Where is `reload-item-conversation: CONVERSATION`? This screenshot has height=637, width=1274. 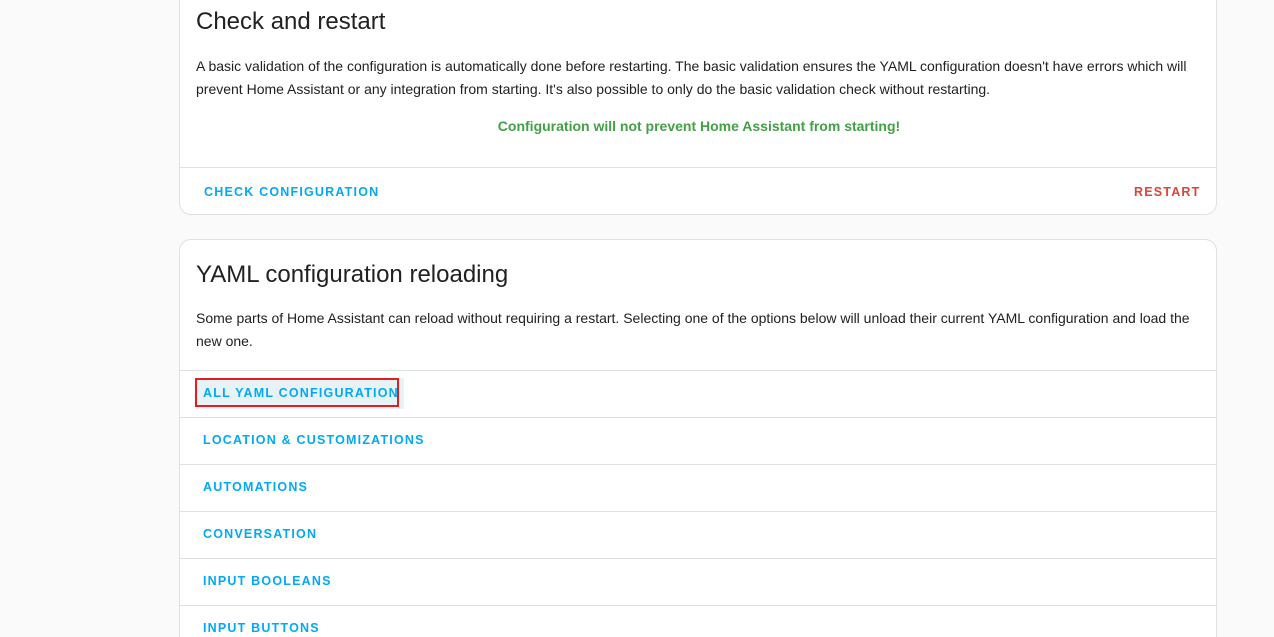
reload-item-conversation: CONVERSATION is located at coordinates (698, 534).